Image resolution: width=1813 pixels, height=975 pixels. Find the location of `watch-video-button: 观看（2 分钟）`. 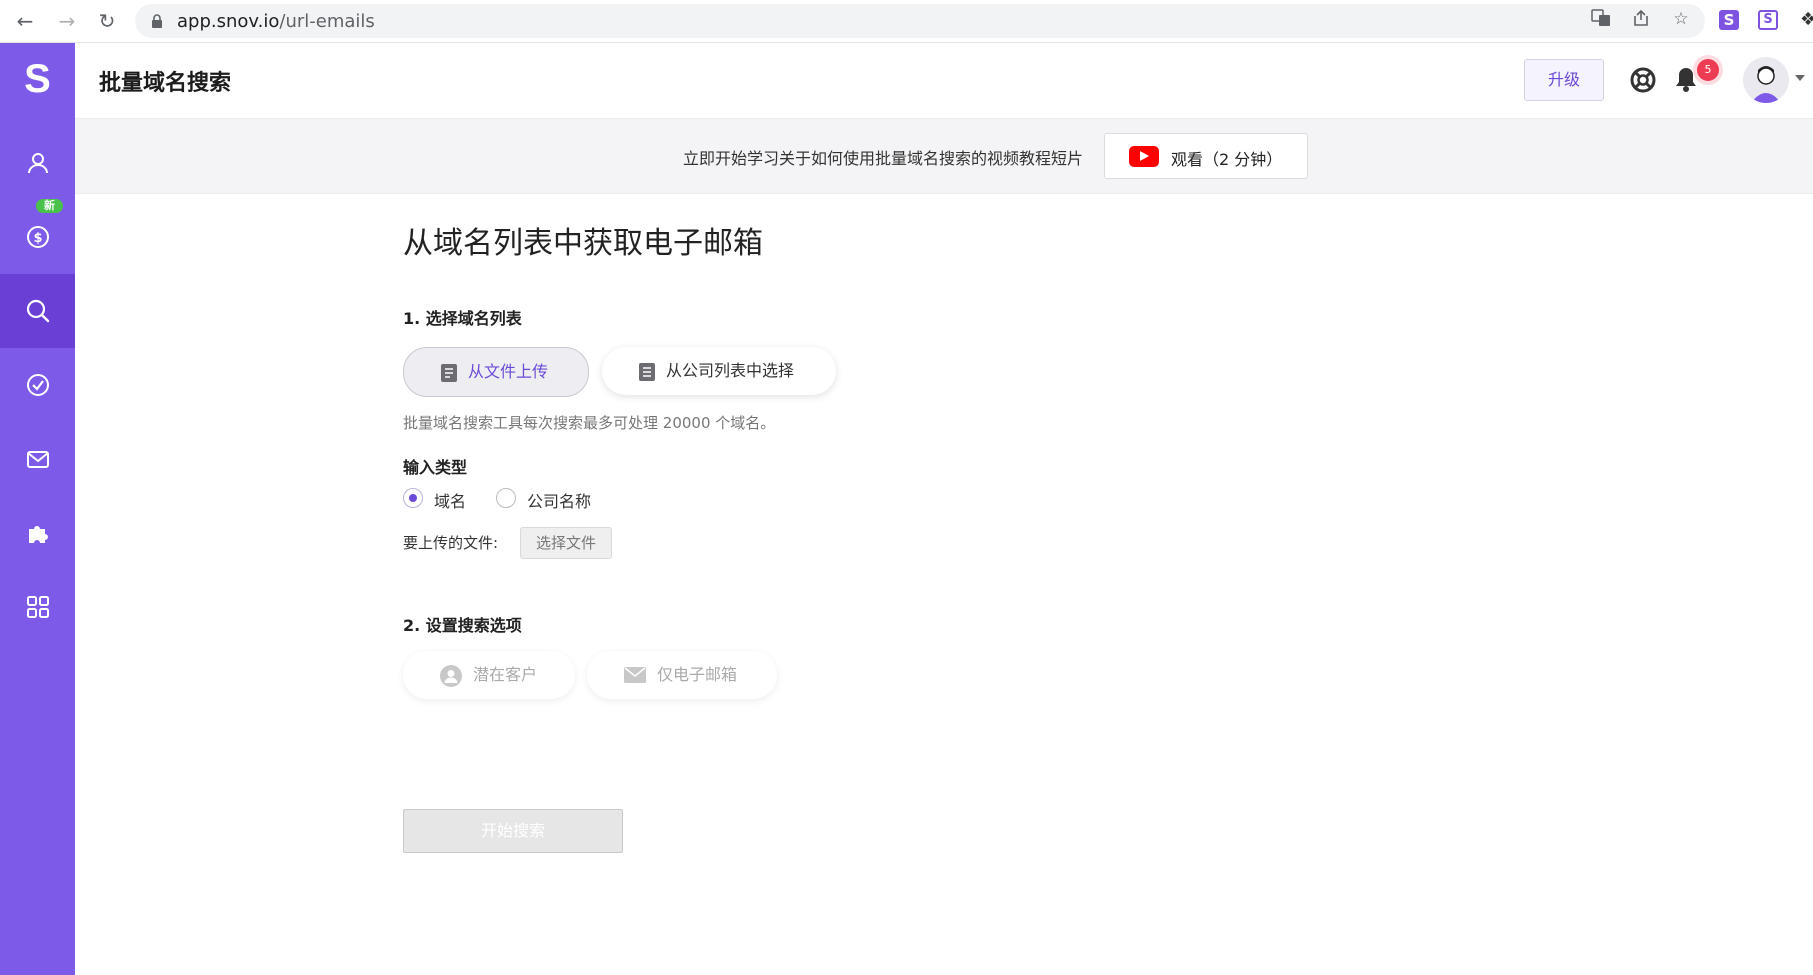

watch-video-button: 观看（2 分钟） is located at coordinates (1206, 156).